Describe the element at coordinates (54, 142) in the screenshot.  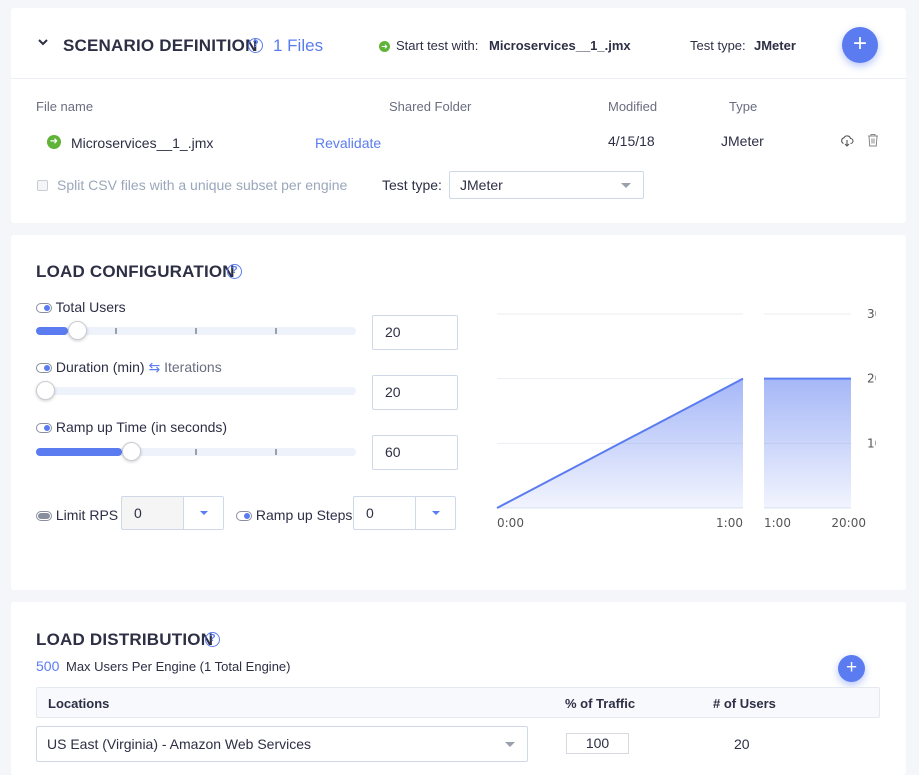
I see `file-status-icon: ➜` at that location.